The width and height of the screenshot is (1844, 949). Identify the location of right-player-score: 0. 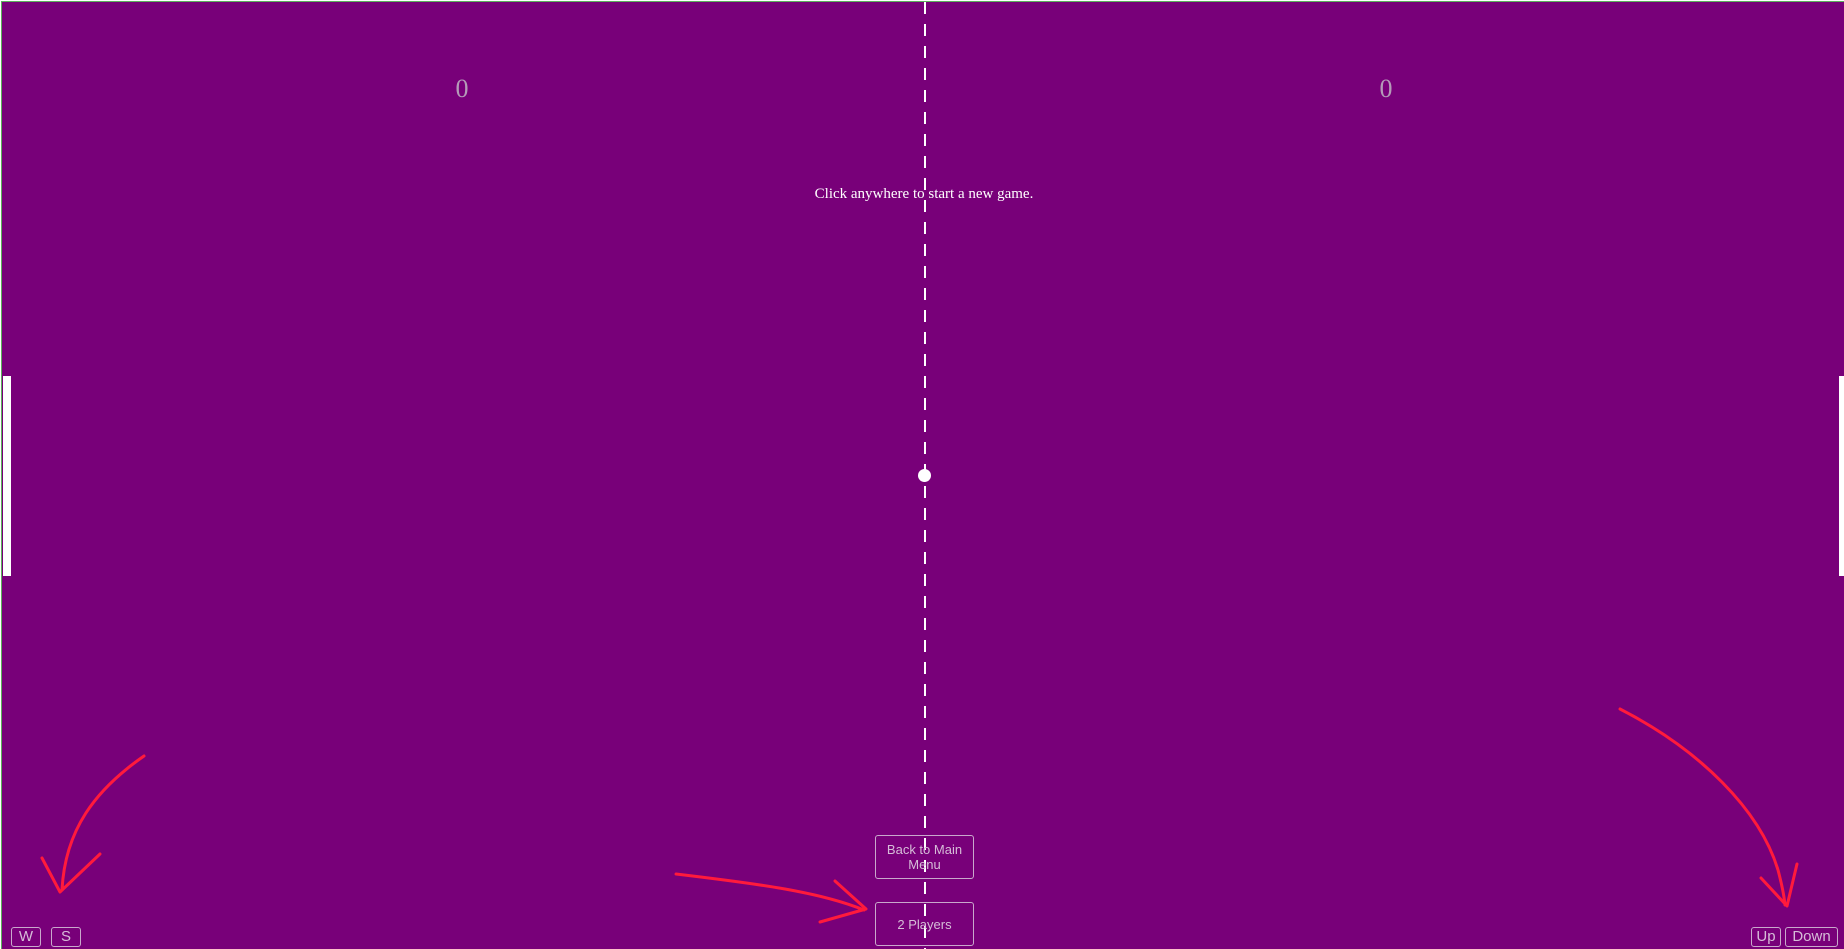
(1386, 88).